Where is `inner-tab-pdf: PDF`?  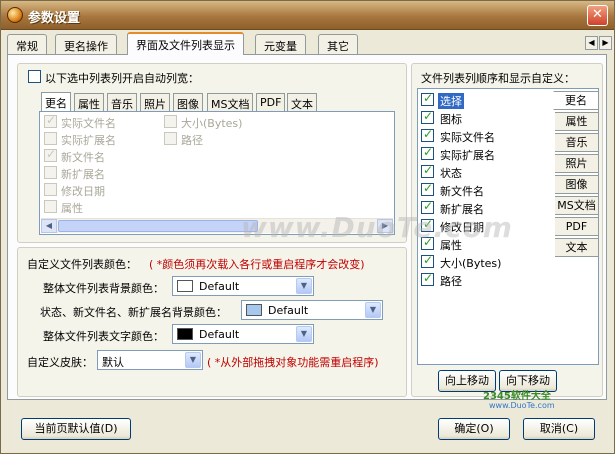
inner-tab-pdf: PDF is located at coordinates (271, 102).